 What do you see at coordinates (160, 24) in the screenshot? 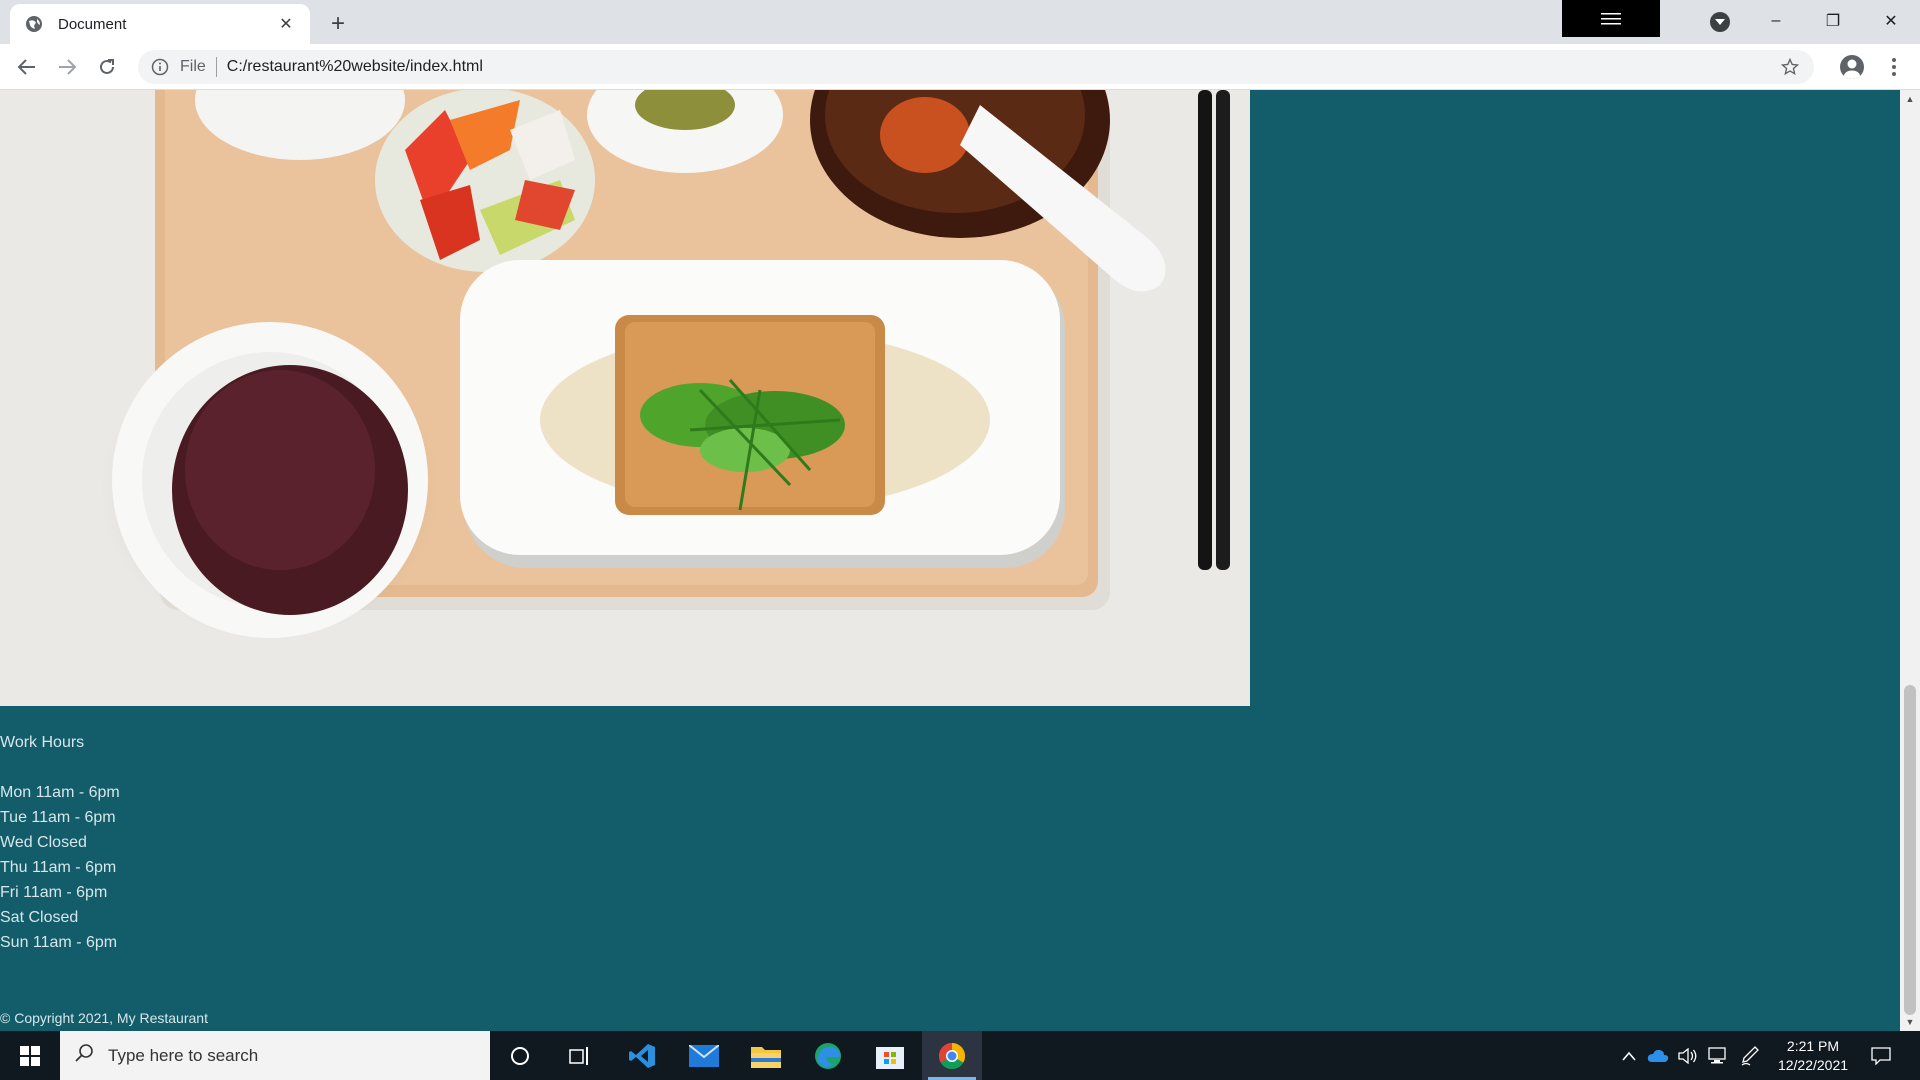
I see `tab-document: Document ✕` at bounding box center [160, 24].